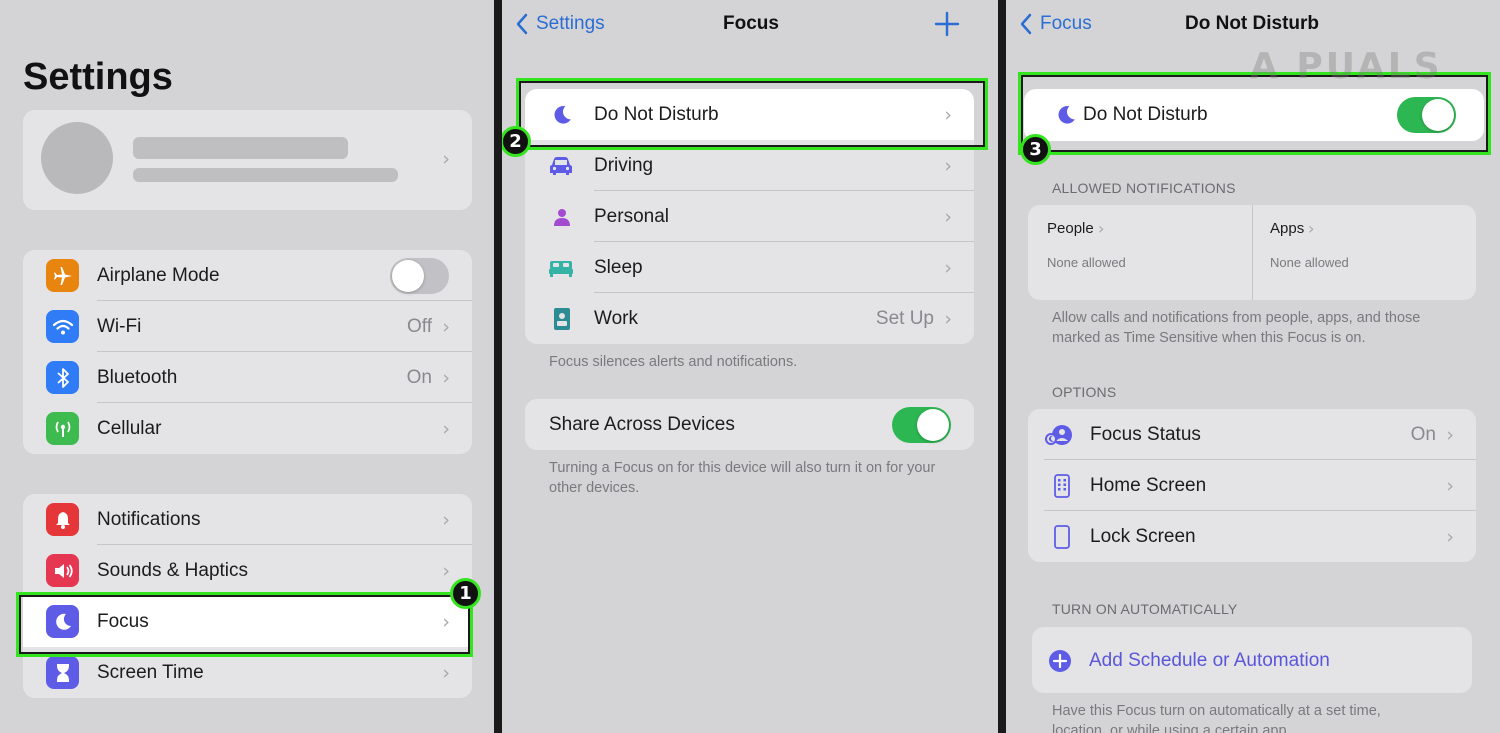 Image resolution: width=1500 pixels, height=733 pixels. Describe the element at coordinates (618, 267) in the screenshot. I see `row-label: Sleep` at that location.